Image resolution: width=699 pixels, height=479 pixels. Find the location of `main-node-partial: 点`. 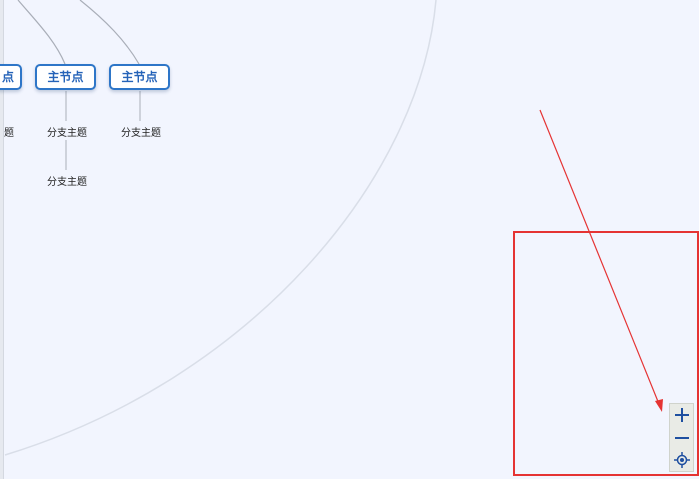

main-node-partial: 点 is located at coordinates (11, 77).